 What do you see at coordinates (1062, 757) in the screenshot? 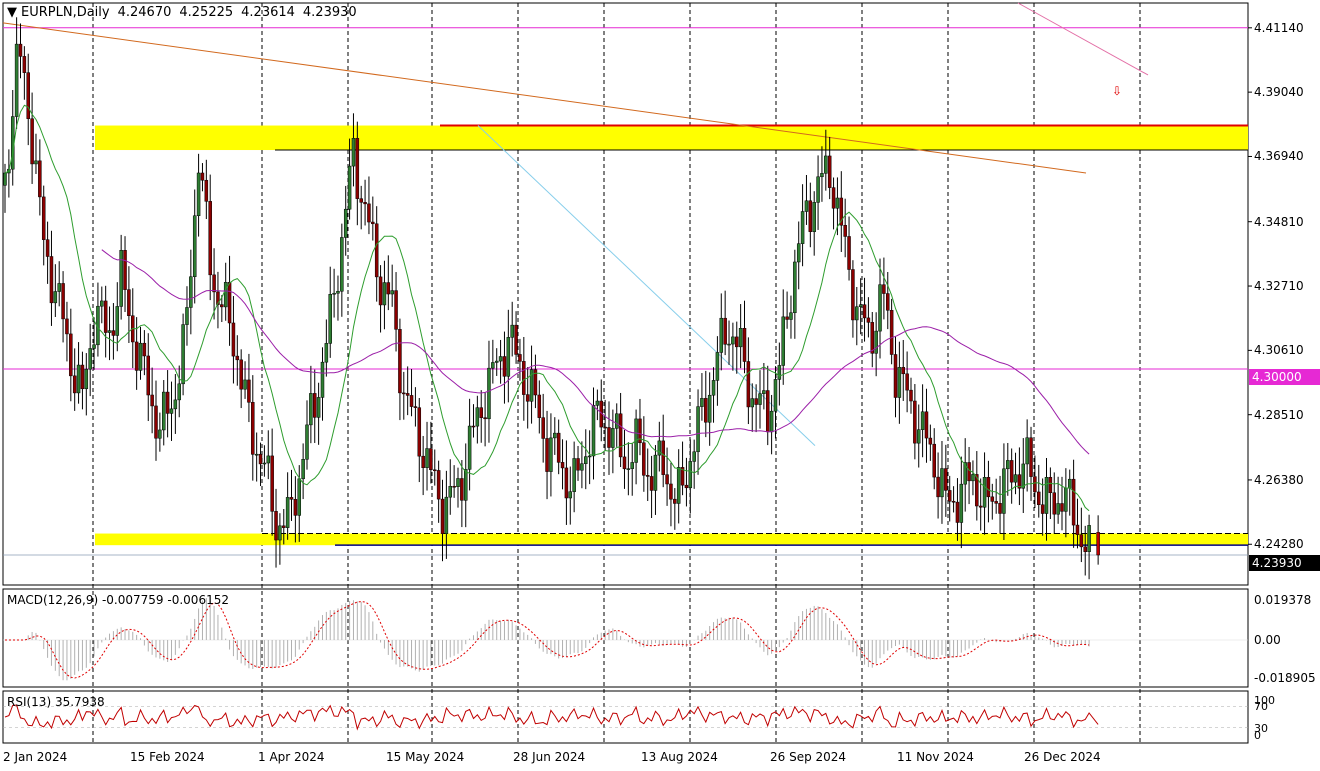
I see `x-tick-label: 26 Dec 2024` at bounding box center [1062, 757].